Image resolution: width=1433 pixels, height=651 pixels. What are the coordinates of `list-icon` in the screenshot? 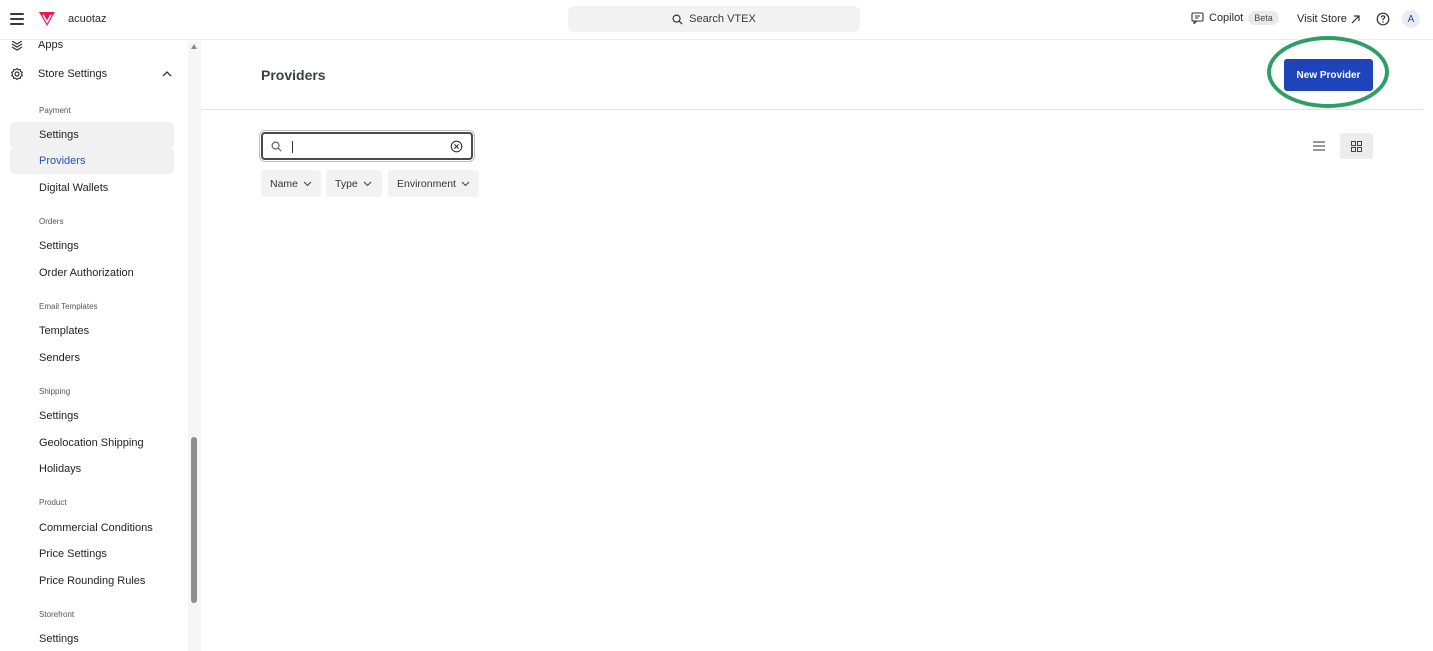 It's located at (1319, 146).